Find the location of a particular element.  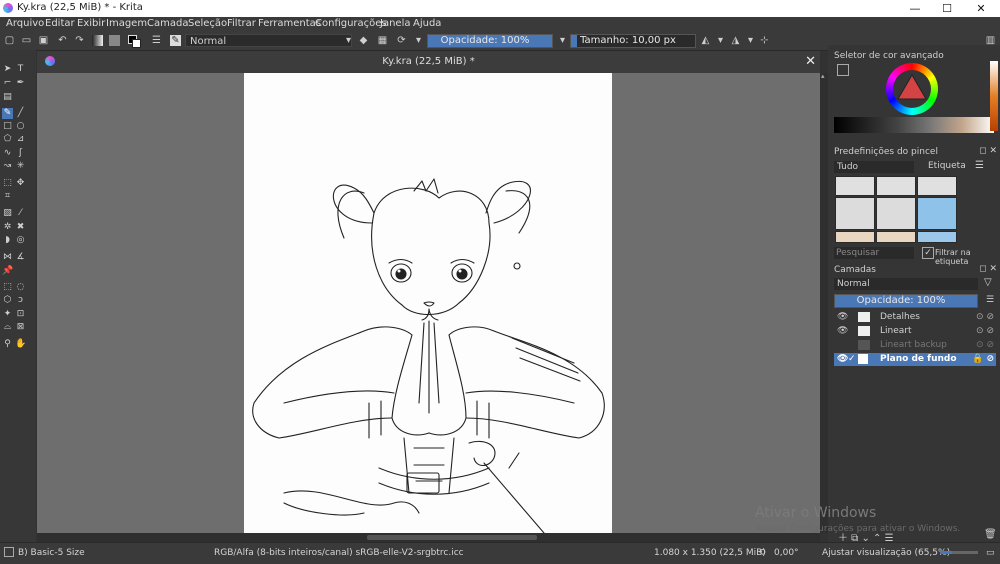

minimize-button: — is located at coordinates (915, 8).